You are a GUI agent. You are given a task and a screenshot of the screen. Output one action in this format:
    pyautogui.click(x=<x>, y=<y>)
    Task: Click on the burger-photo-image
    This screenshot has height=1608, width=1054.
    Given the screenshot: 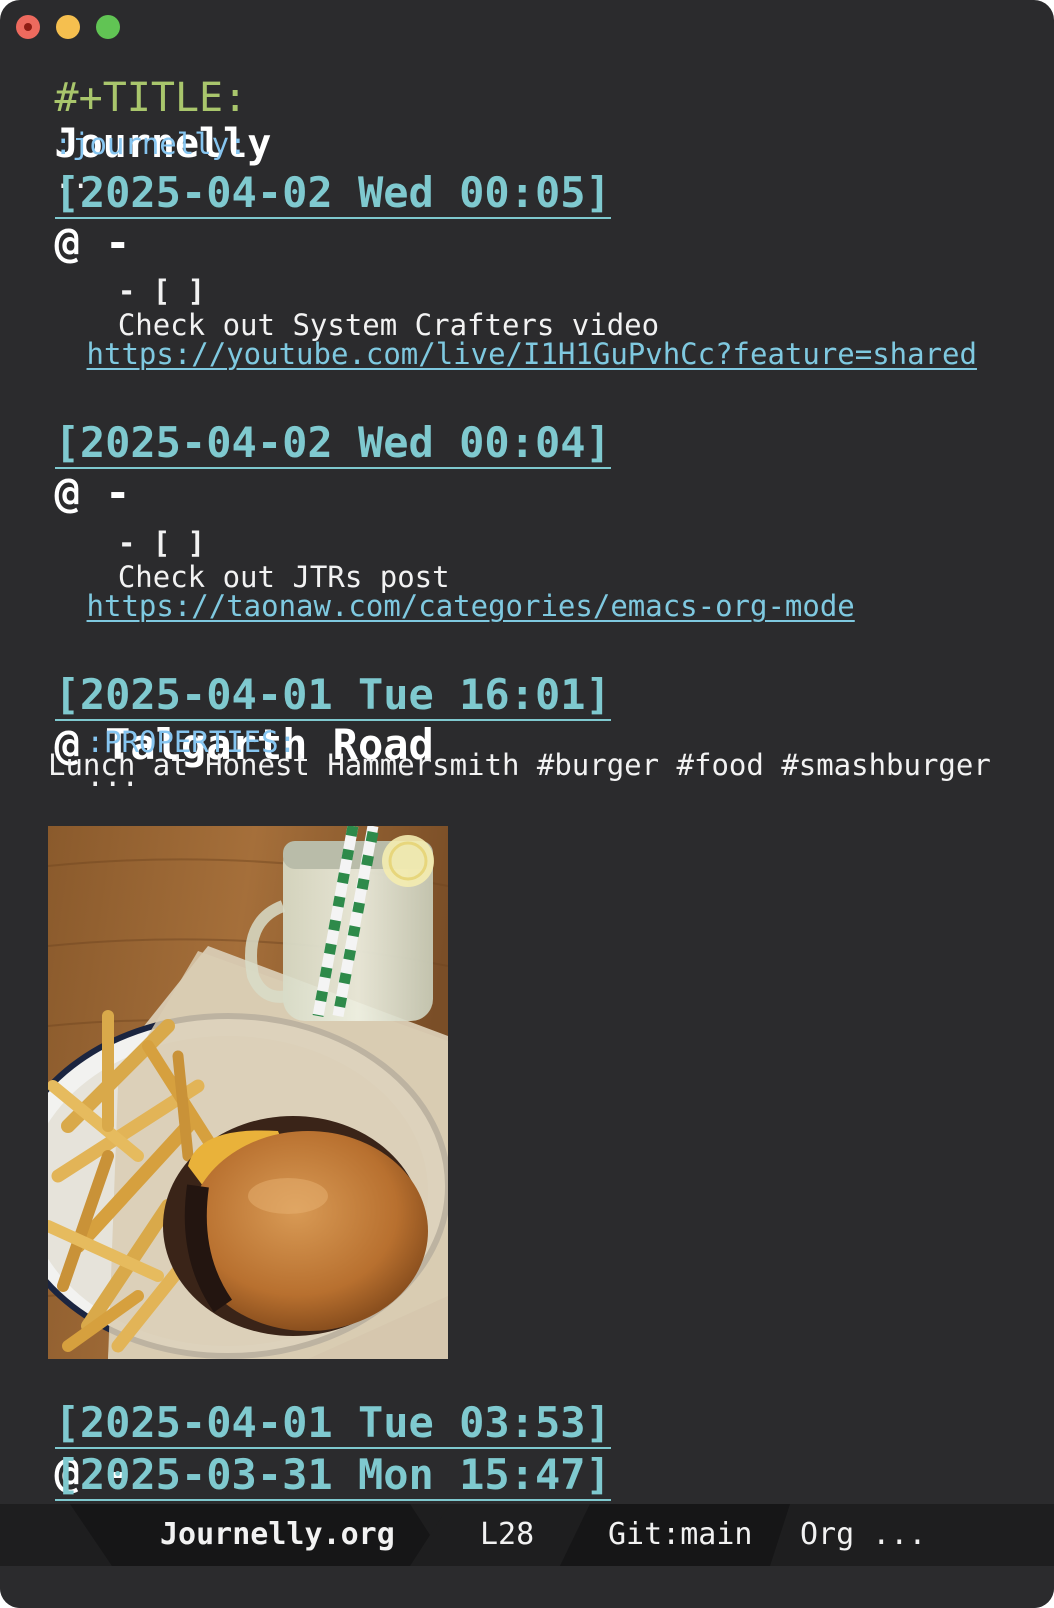 What is the action you would take?
    pyautogui.click(x=248, y=1092)
    